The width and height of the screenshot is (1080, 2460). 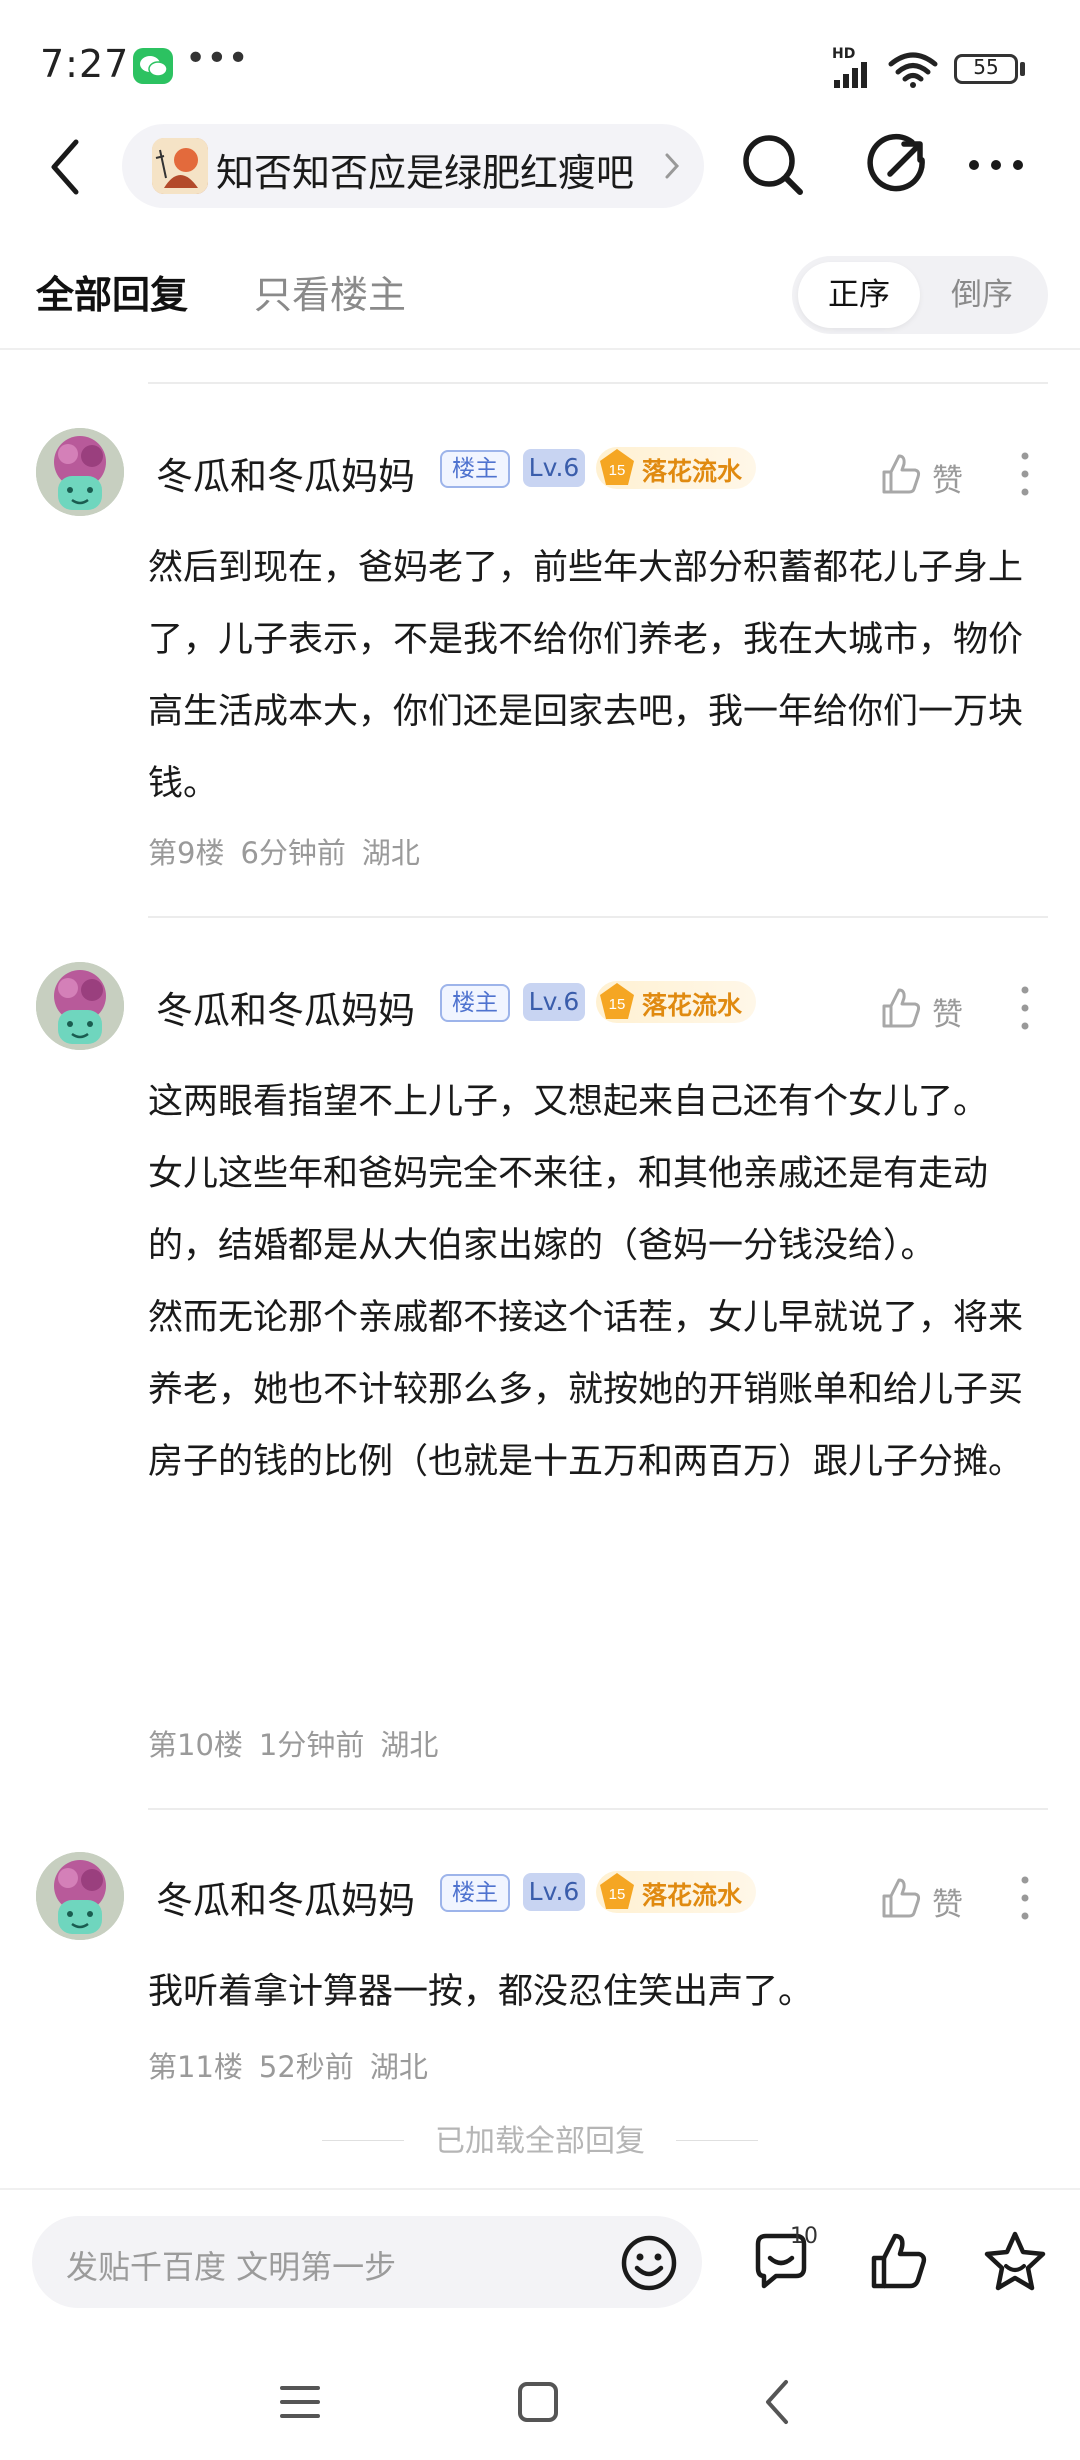 I want to click on post-time: 6分钟前, so click(x=293, y=853).